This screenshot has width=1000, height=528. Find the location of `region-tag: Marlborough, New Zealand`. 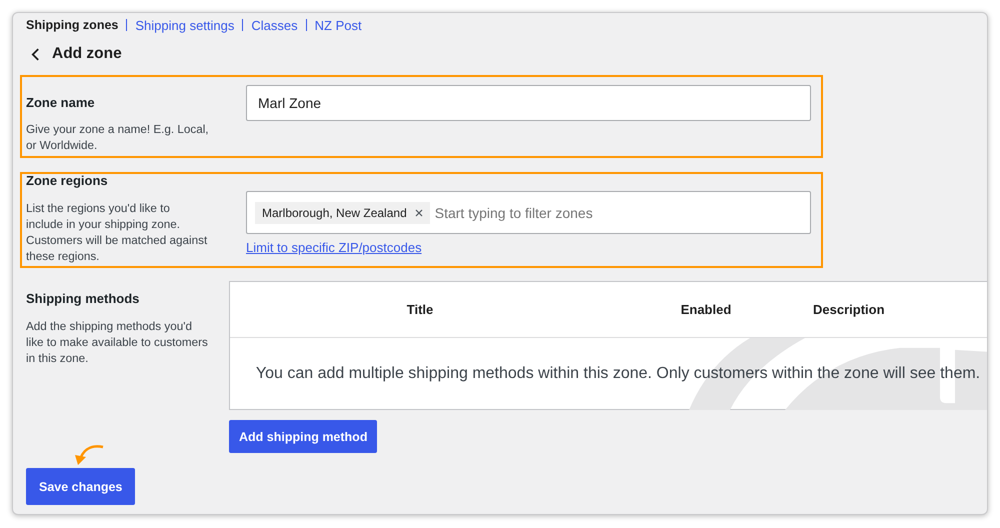

region-tag: Marlborough, New Zealand is located at coordinates (342, 213).